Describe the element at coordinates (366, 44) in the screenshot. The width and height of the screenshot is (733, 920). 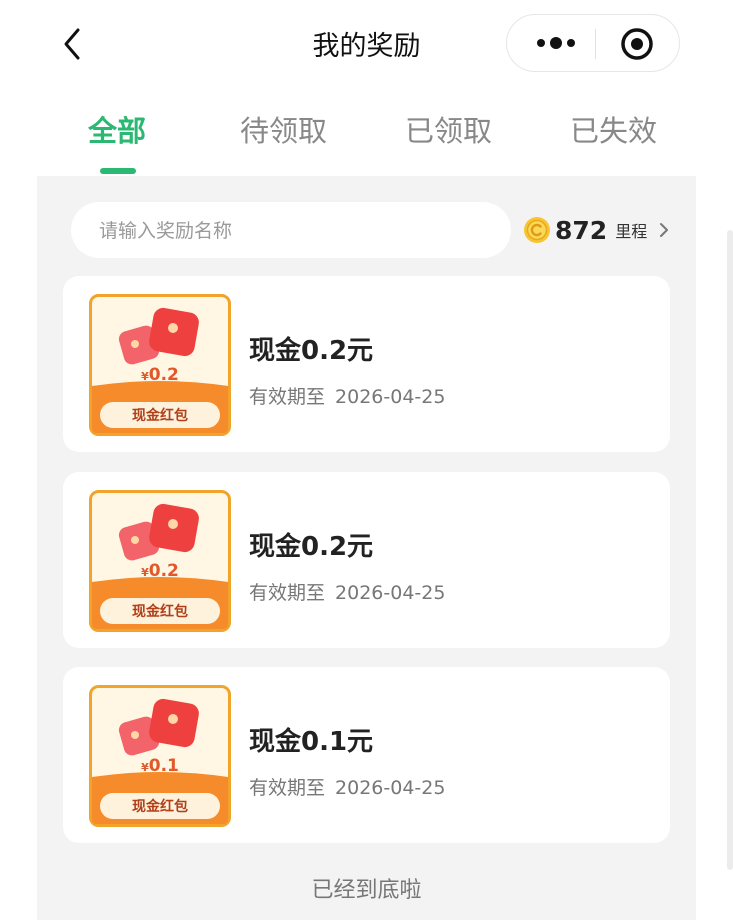
I see `nav-bar: 我的奖励` at that location.